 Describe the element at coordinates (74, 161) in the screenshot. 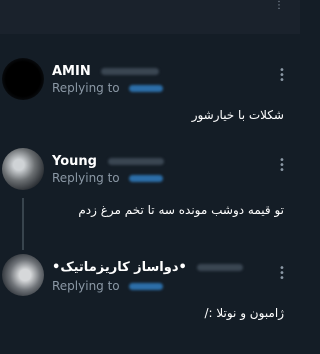

I see `display-name-text: Young` at that location.